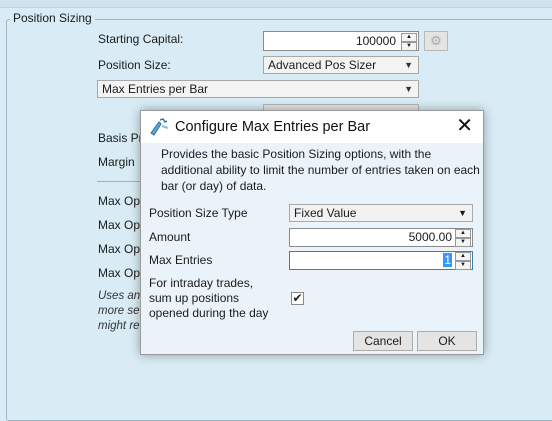 The image size is (552, 421). I want to click on max-entries-value: 1, so click(447, 260).